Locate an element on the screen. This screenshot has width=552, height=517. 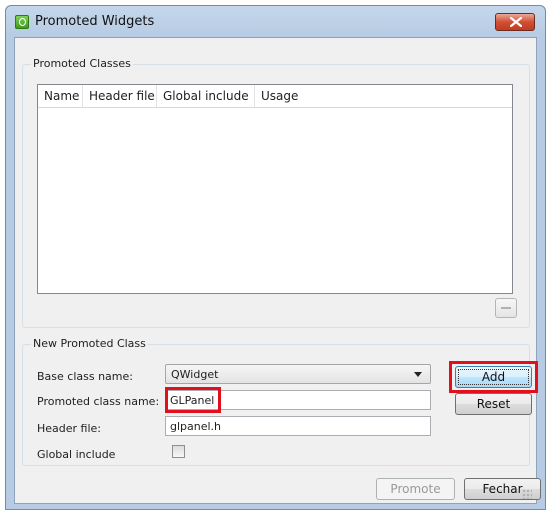
remove-class-button is located at coordinates (506, 308).